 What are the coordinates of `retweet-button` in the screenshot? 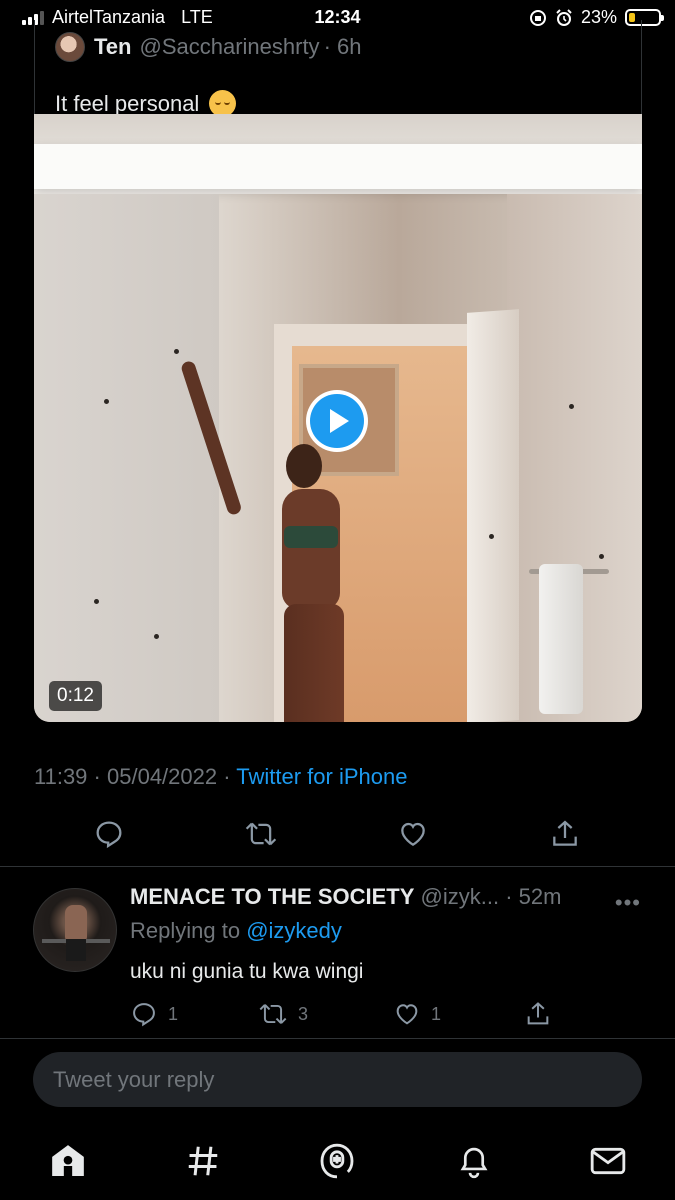 It's located at (261, 834).